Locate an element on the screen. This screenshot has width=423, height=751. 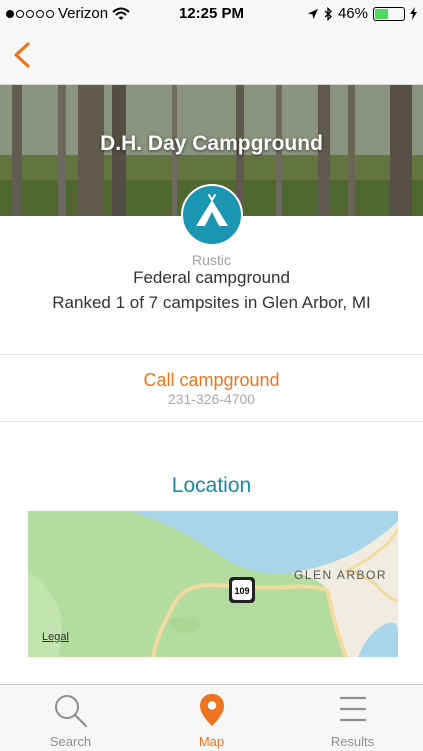
location-arrow-icon is located at coordinates (312, 13).